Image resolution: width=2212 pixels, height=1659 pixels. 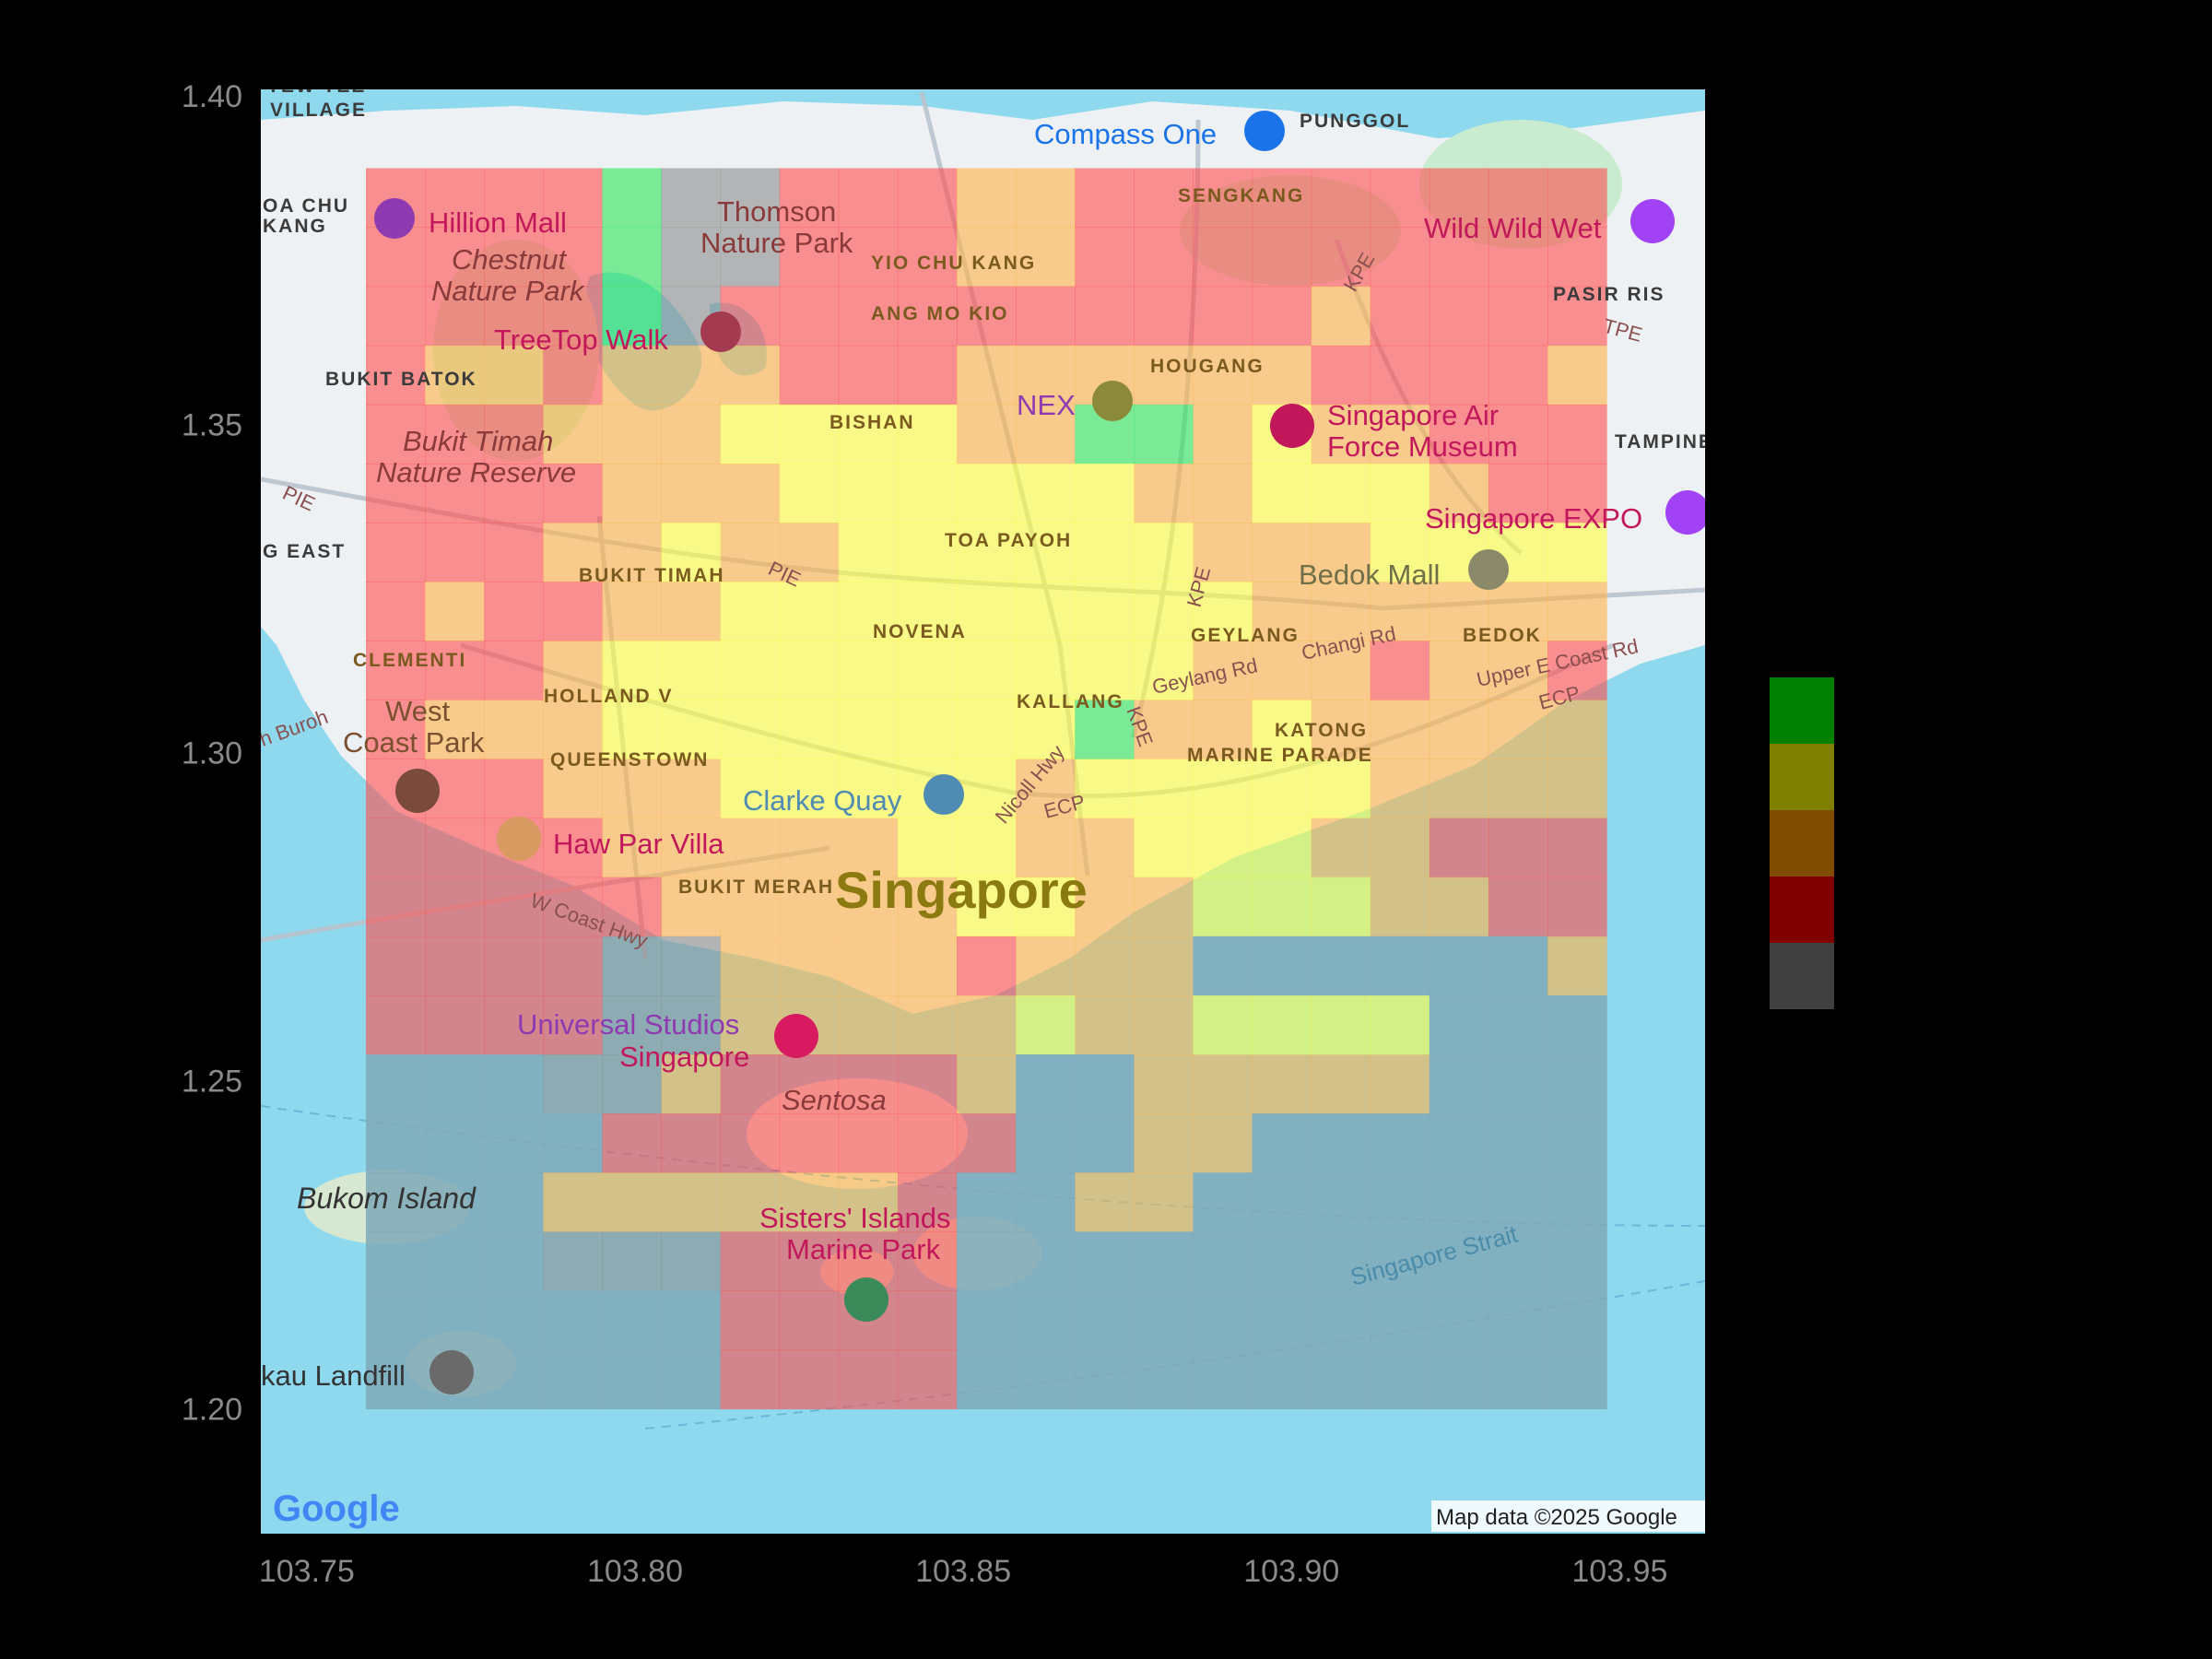 I want to click on poi-label: Universal Studios, so click(x=628, y=1024).